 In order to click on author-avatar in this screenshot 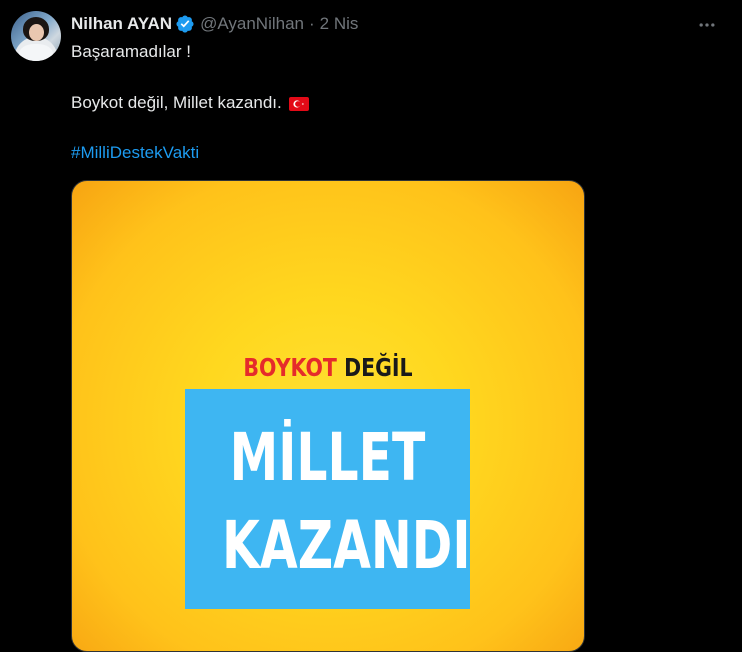, I will do `click(36, 36)`.